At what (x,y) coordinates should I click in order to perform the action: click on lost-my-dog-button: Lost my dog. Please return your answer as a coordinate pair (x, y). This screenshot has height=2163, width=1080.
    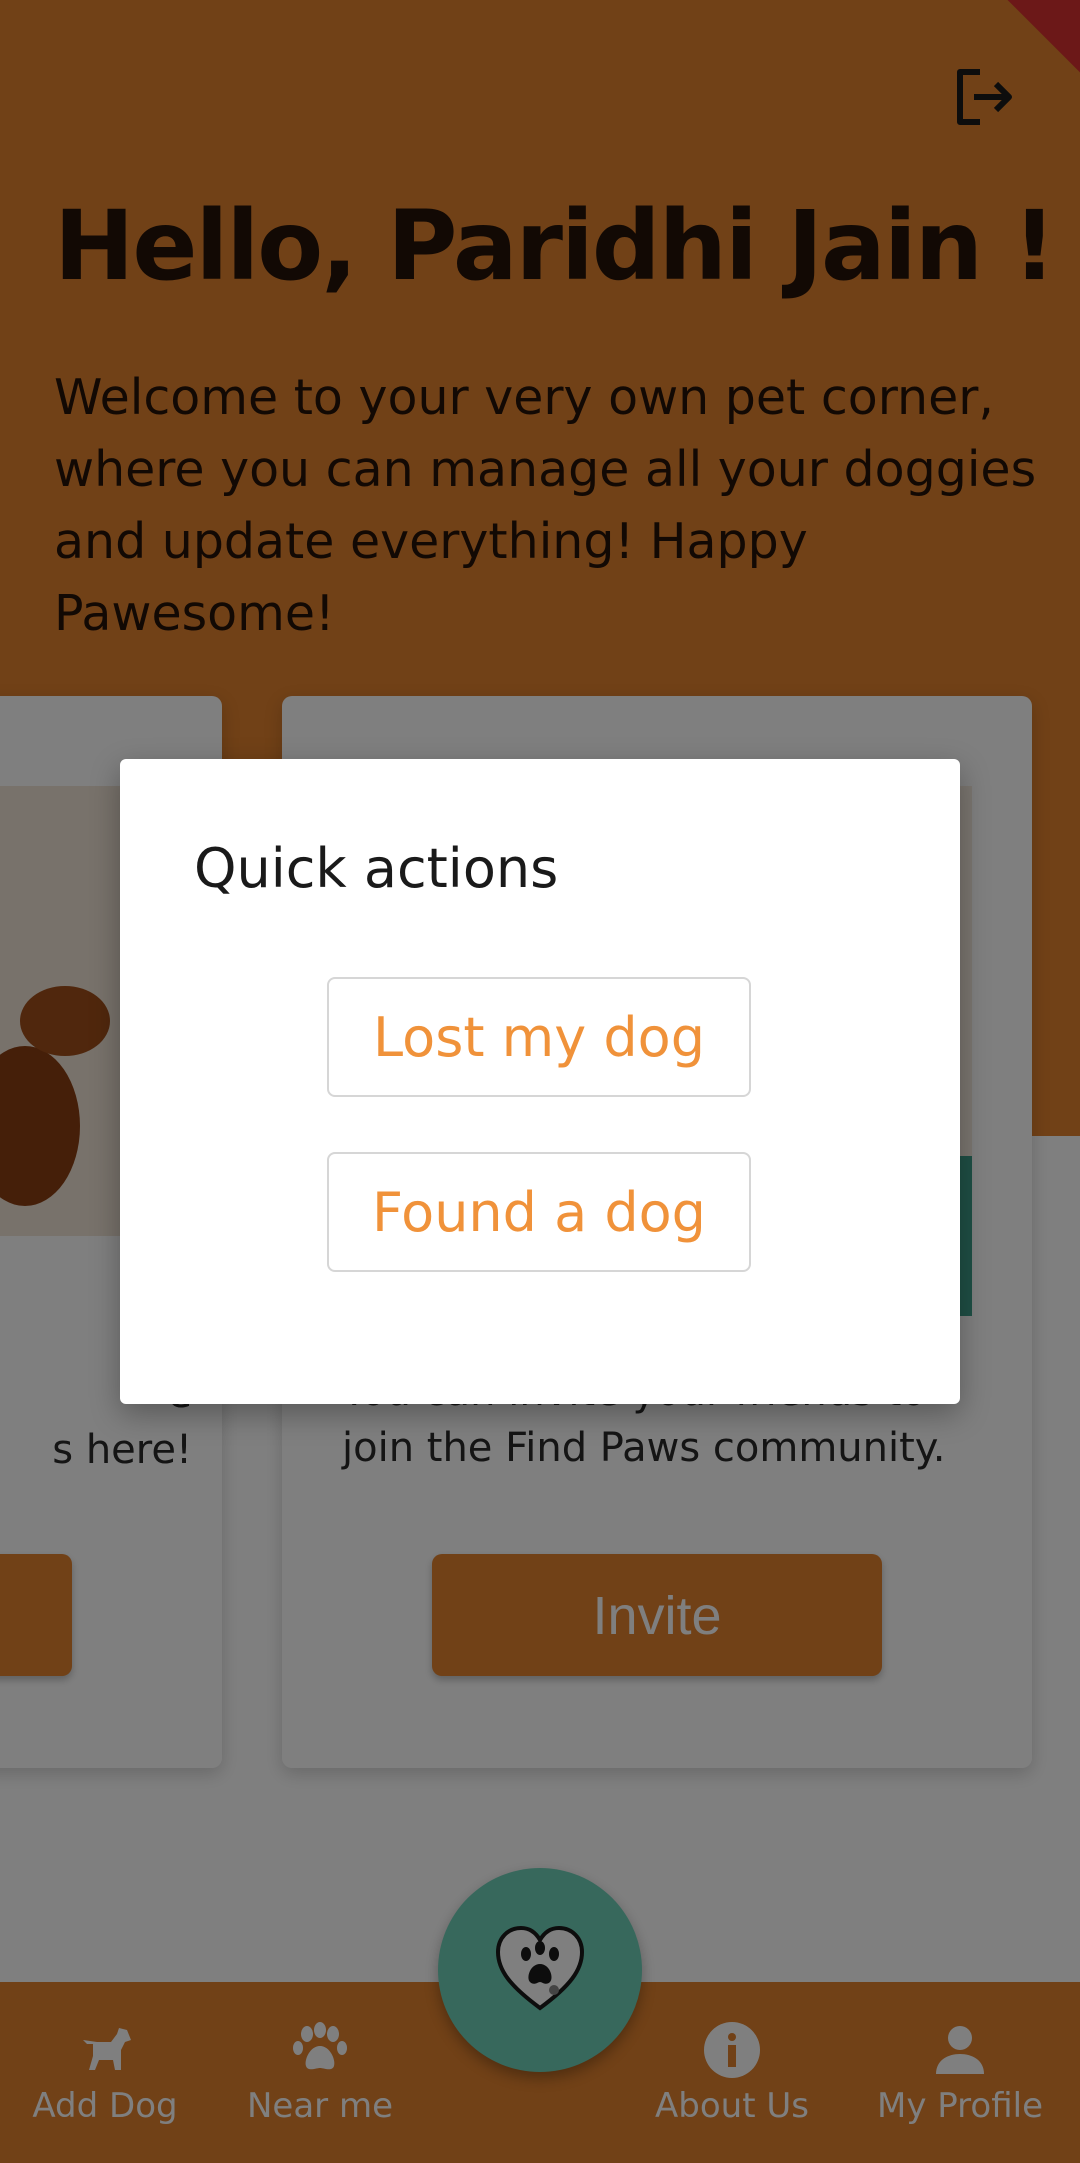
    Looking at the image, I should click on (539, 1037).